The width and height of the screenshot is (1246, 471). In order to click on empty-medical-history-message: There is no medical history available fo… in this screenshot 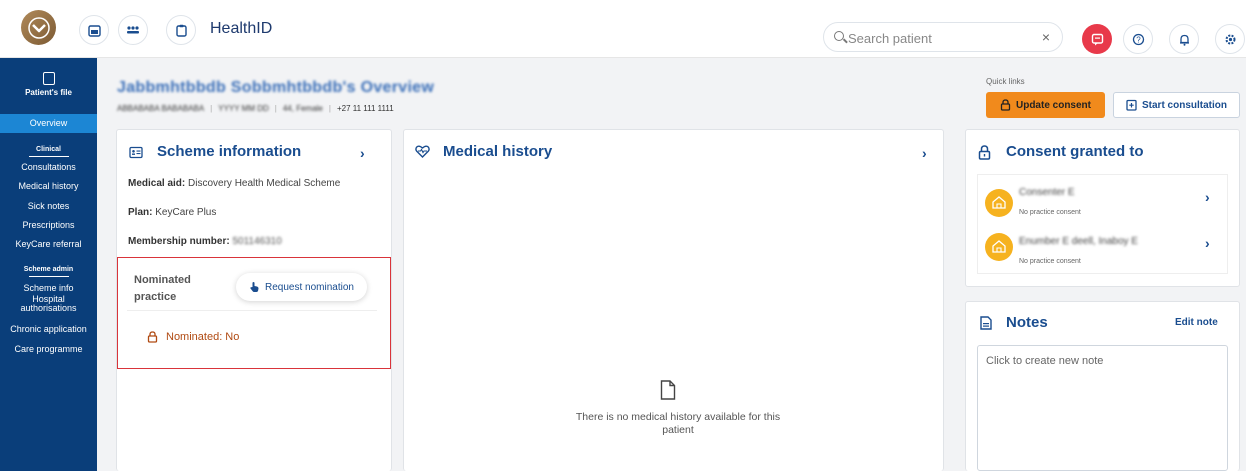, I will do `click(678, 424)`.